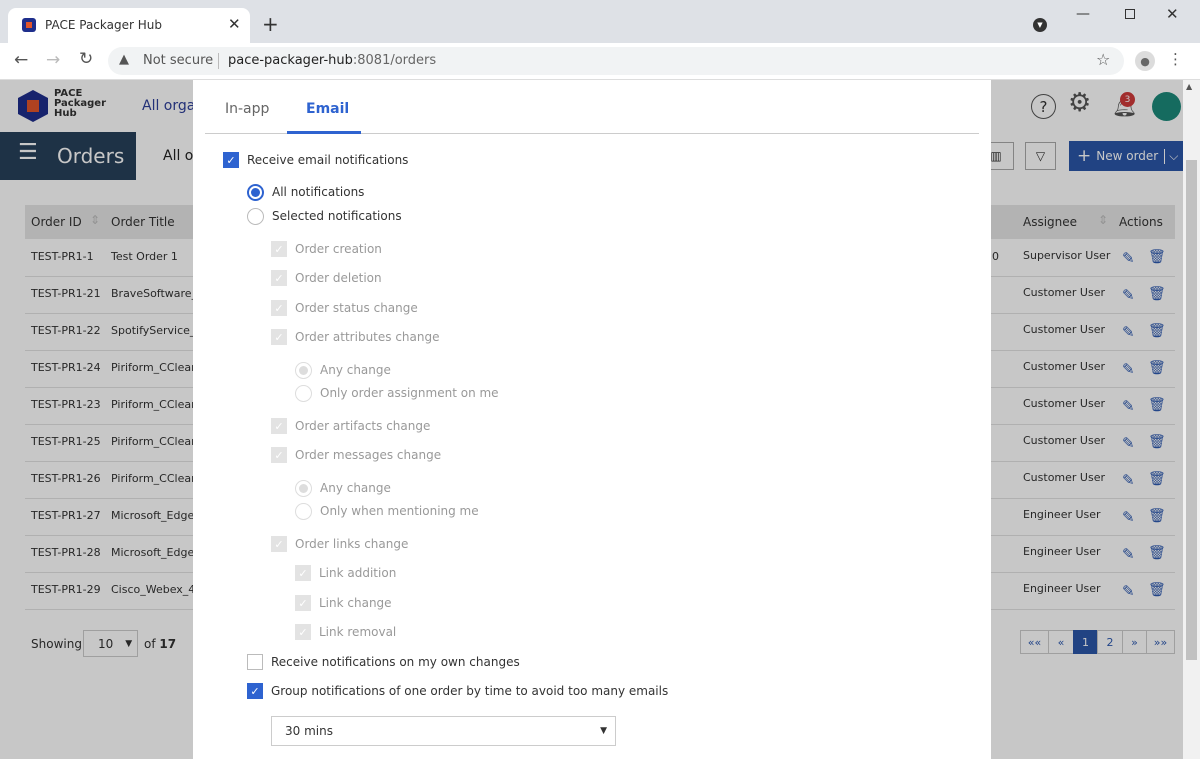 This screenshot has width=1200, height=759. What do you see at coordinates (332, 60) in the screenshot?
I see `url-text: pace-packager-hub:8081/orders` at bounding box center [332, 60].